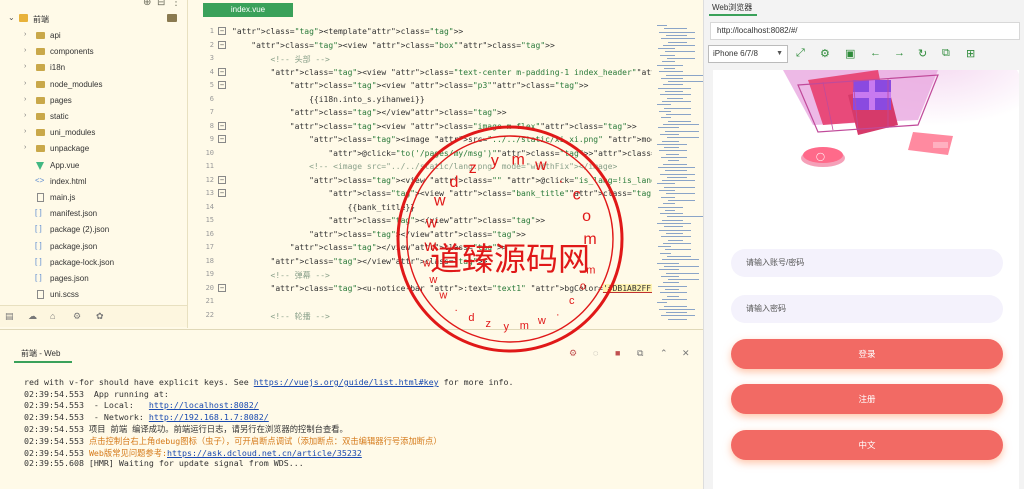 The image size is (1024, 489). What do you see at coordinates (679, 175) in the screenshot?
I see `minimap` at bounding box center [679, 175].